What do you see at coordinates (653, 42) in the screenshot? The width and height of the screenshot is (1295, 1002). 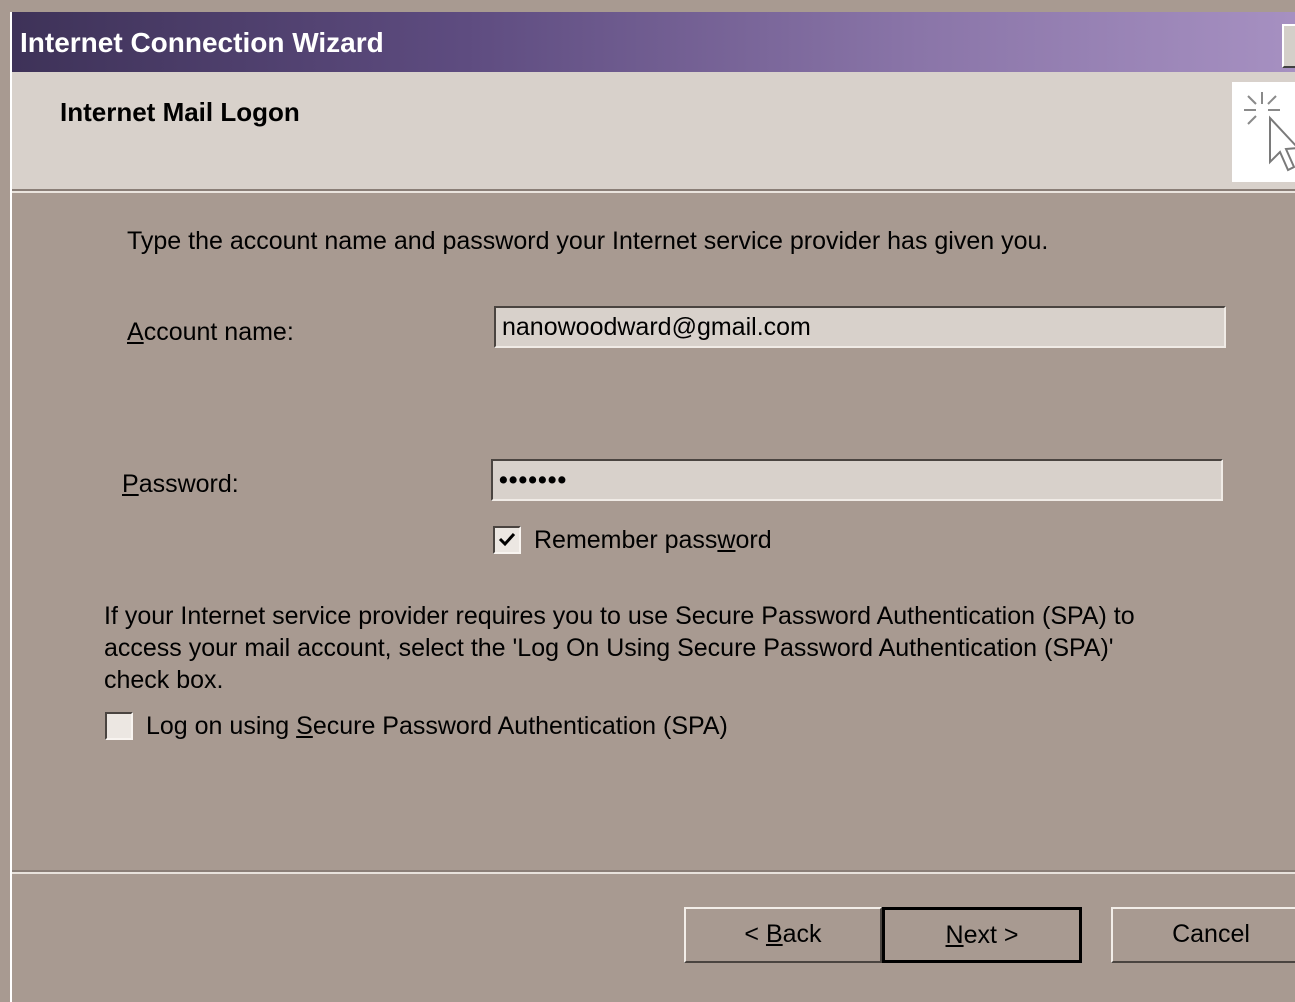 I see `title-bar: Internet Connection Wizard` at bounding box center [653, 42].